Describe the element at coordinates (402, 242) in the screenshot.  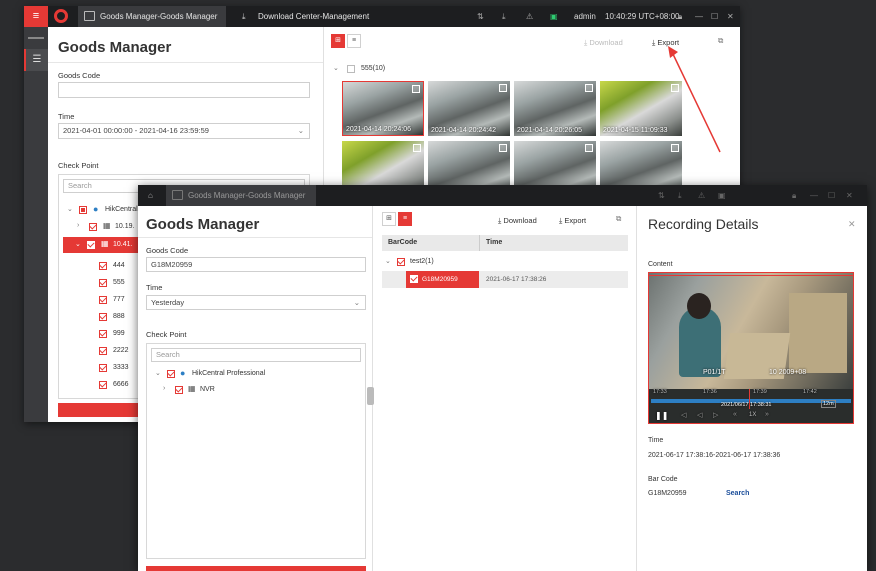
I see `column-barcode: BarCode` at that location.